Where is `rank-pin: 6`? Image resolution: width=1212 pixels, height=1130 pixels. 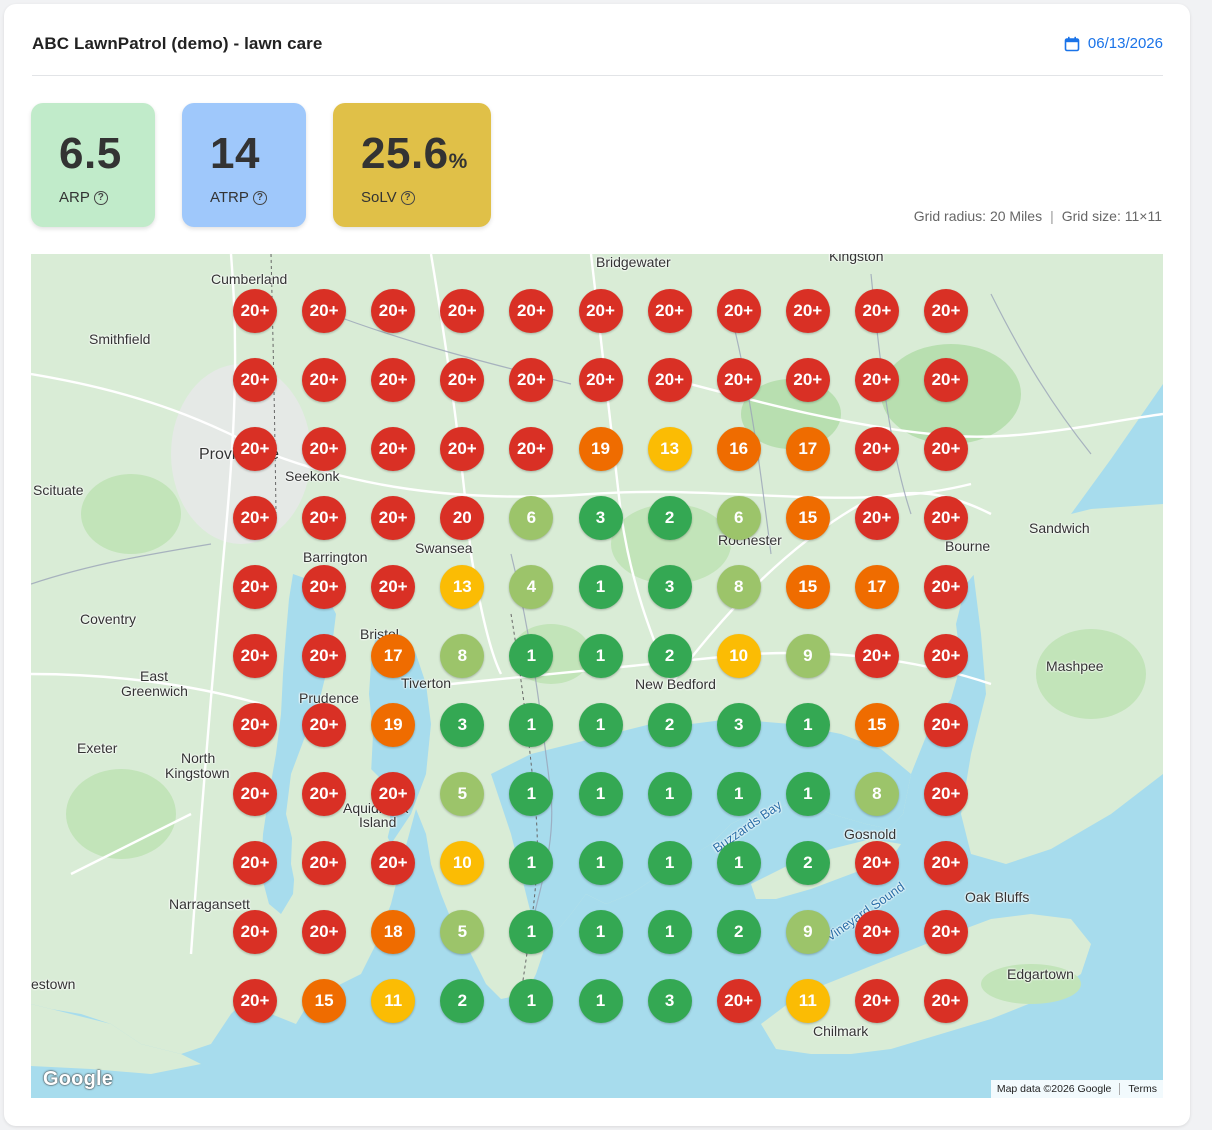
rank-pin: 6 is located at coordinates (738, 518).